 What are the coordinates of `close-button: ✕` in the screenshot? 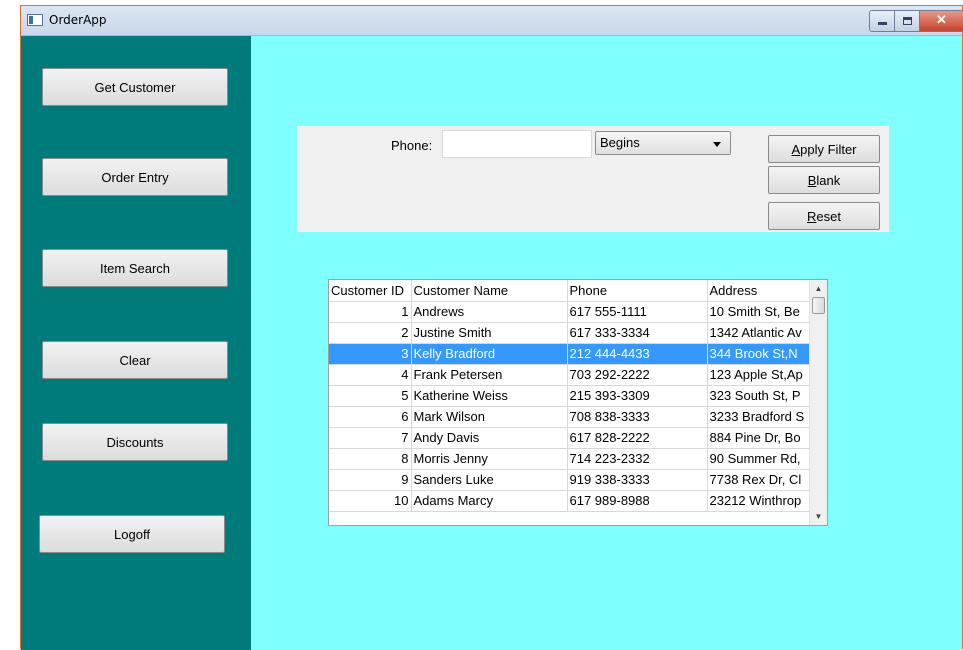 It's located at (941, 21).